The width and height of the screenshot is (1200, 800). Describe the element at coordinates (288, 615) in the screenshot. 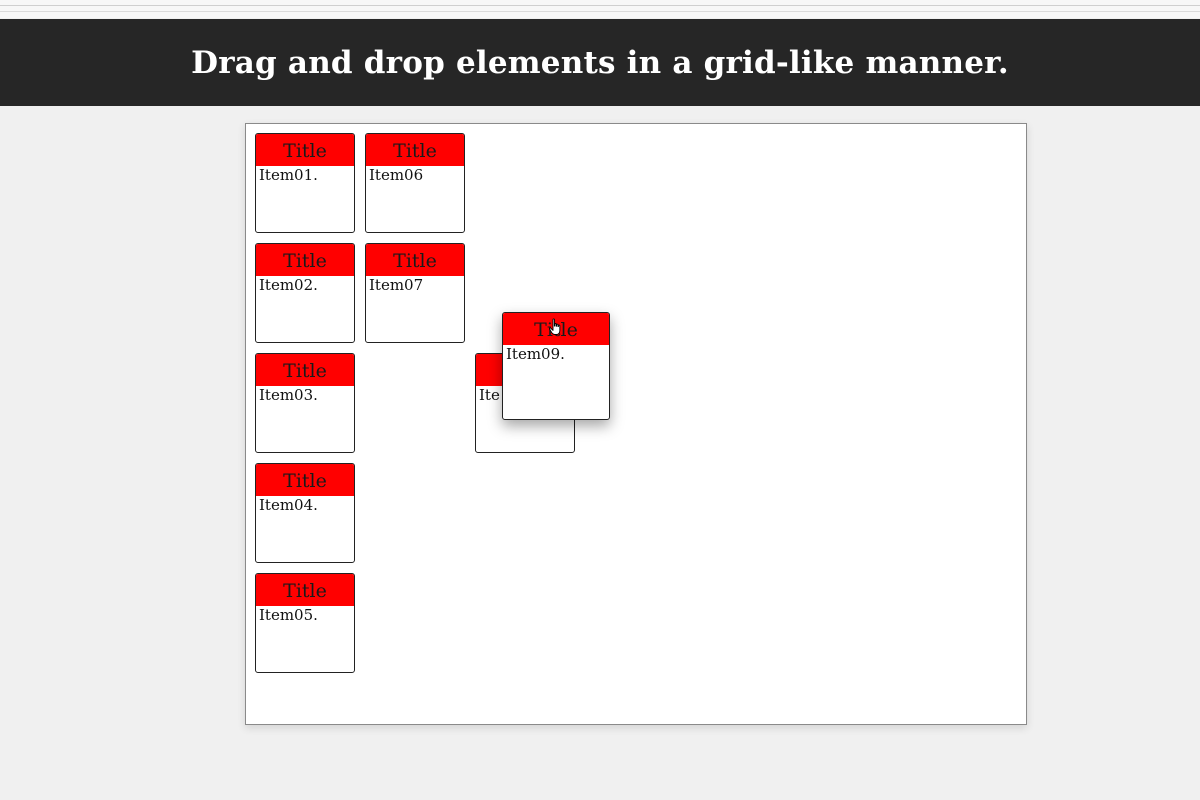

I see `card-body: Item05.` at that location.